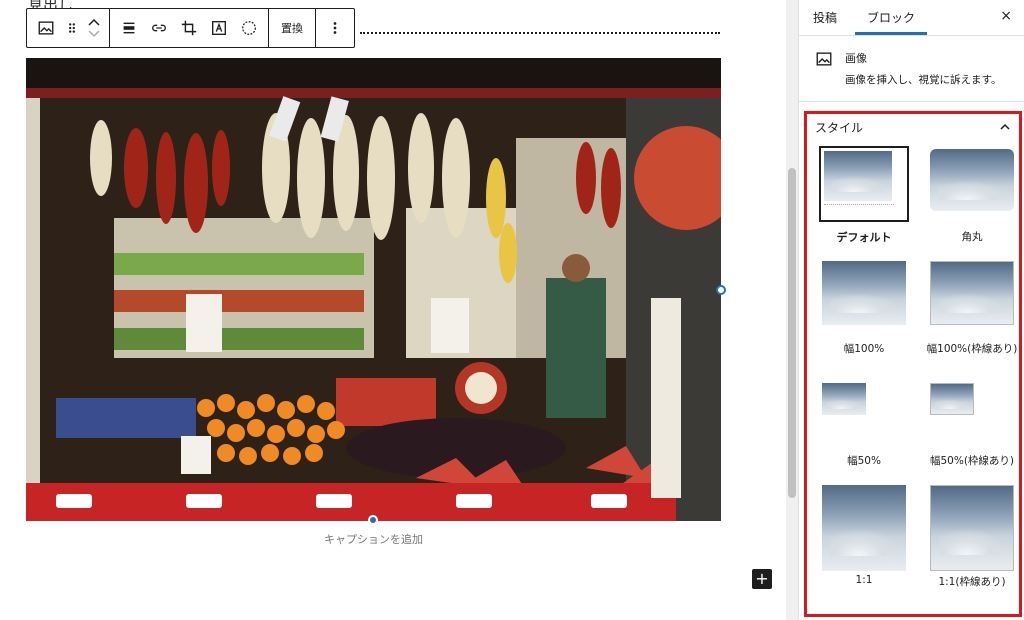  I want to click on resize-handle-right, so click(721, 290).